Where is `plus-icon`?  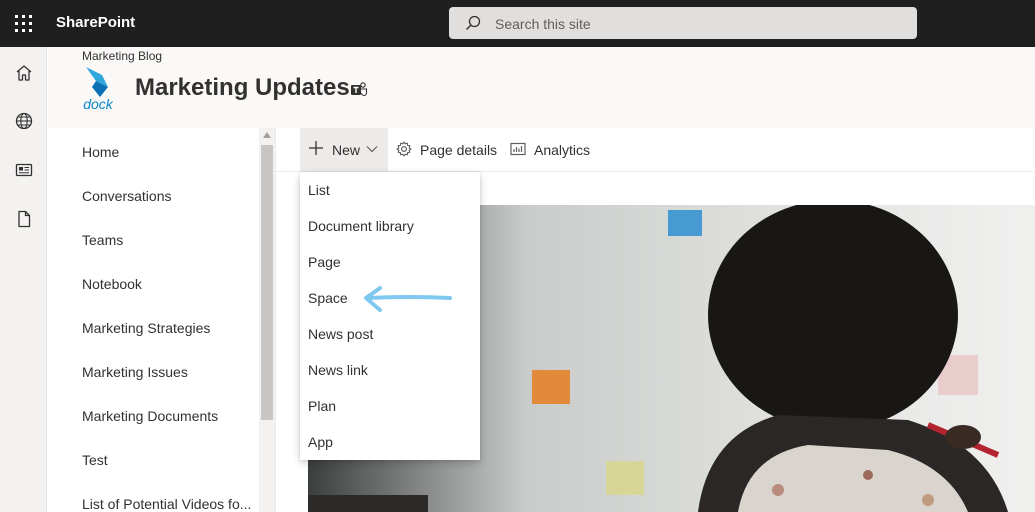
plus-icon is located at coordinates (316, 148).